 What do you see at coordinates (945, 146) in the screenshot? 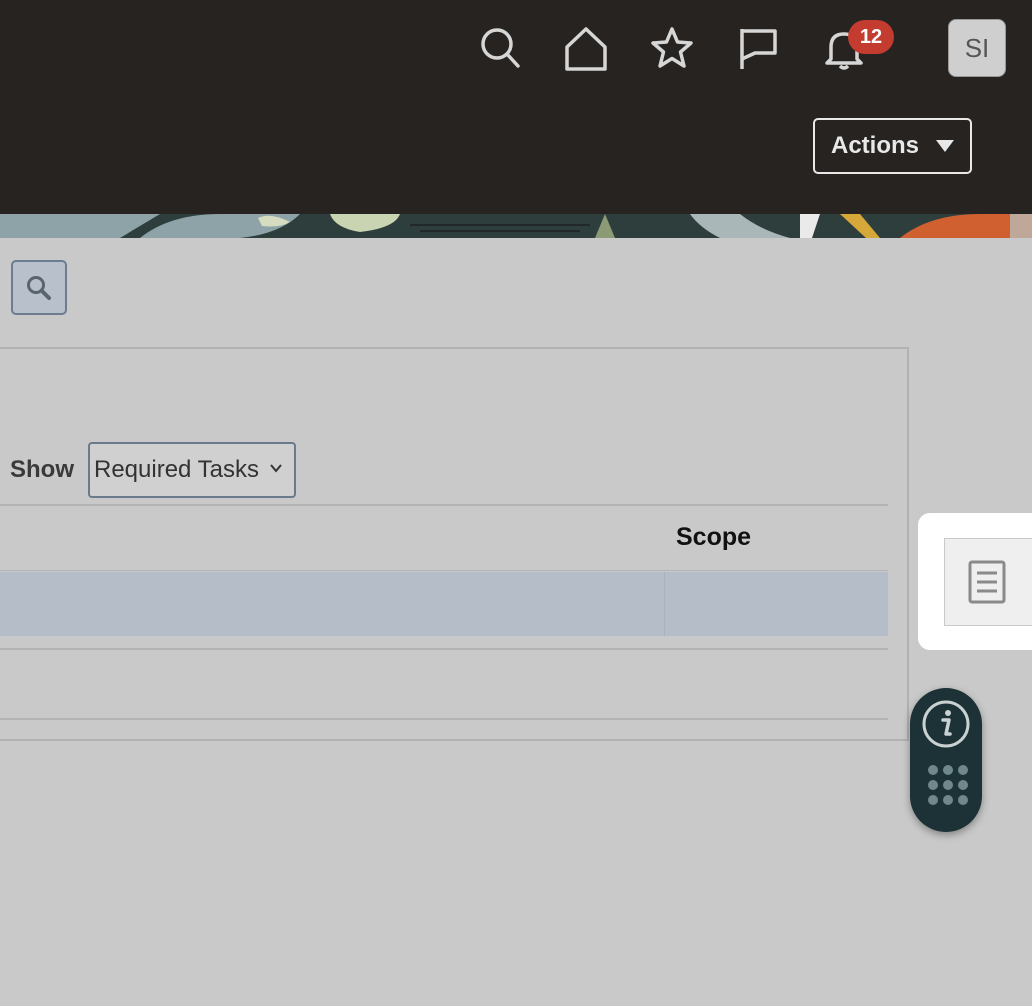
I see `caret-down-icon` at bounding box center [945, 146].